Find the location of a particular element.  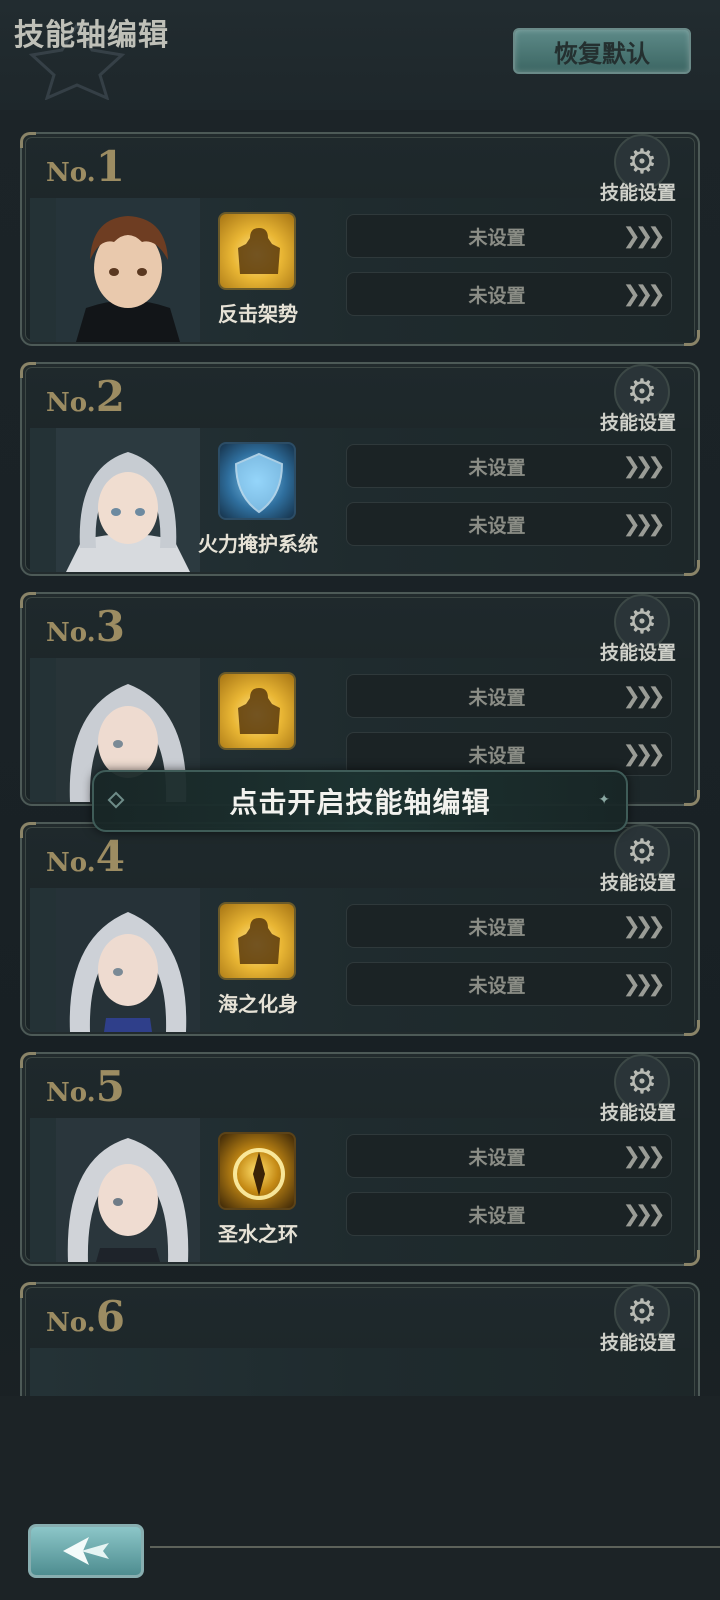

footer-divider is located at coordinates (435, 1547).